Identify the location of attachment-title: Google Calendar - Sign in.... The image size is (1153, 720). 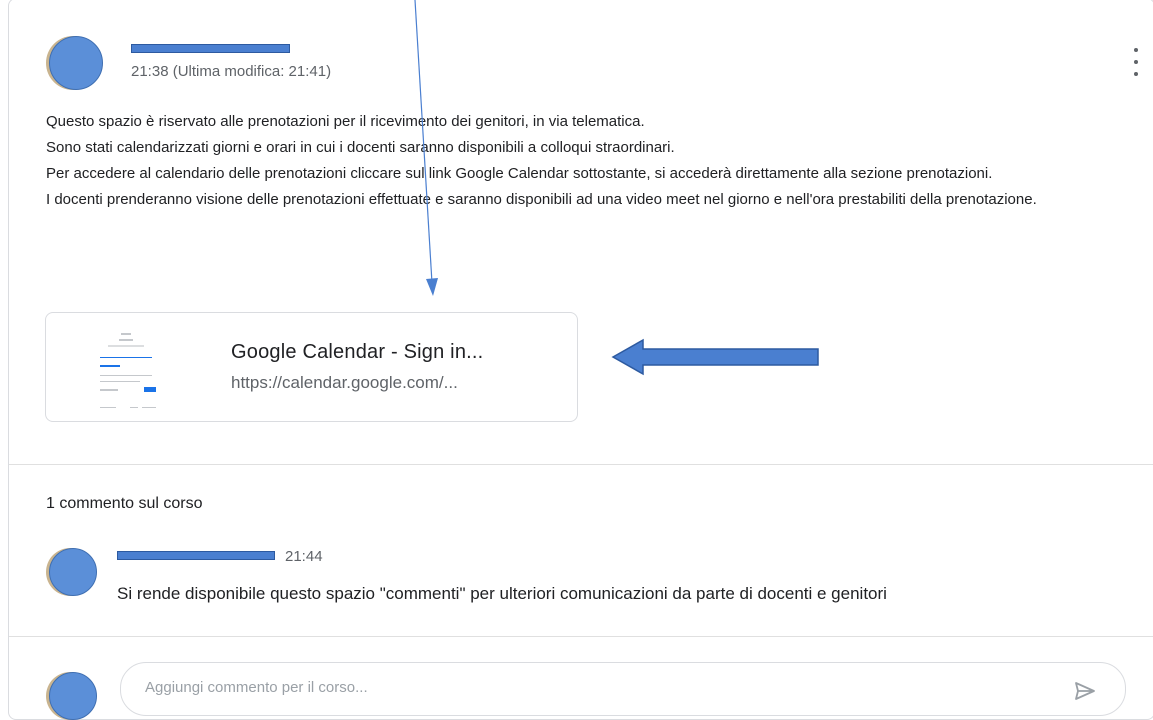
(357, 352).